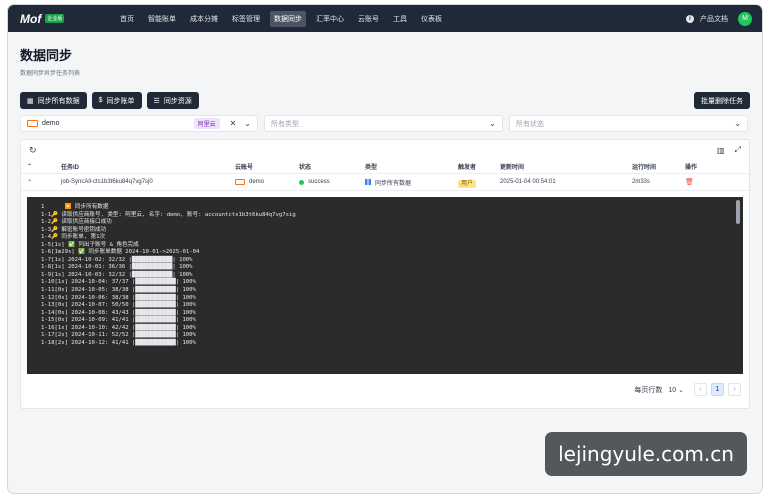 The width and height of the screenshot is (770, 500). Describe the element at coordinates (467, 183) in the screenshot. I see `trigger-badge: 用户` at that location.